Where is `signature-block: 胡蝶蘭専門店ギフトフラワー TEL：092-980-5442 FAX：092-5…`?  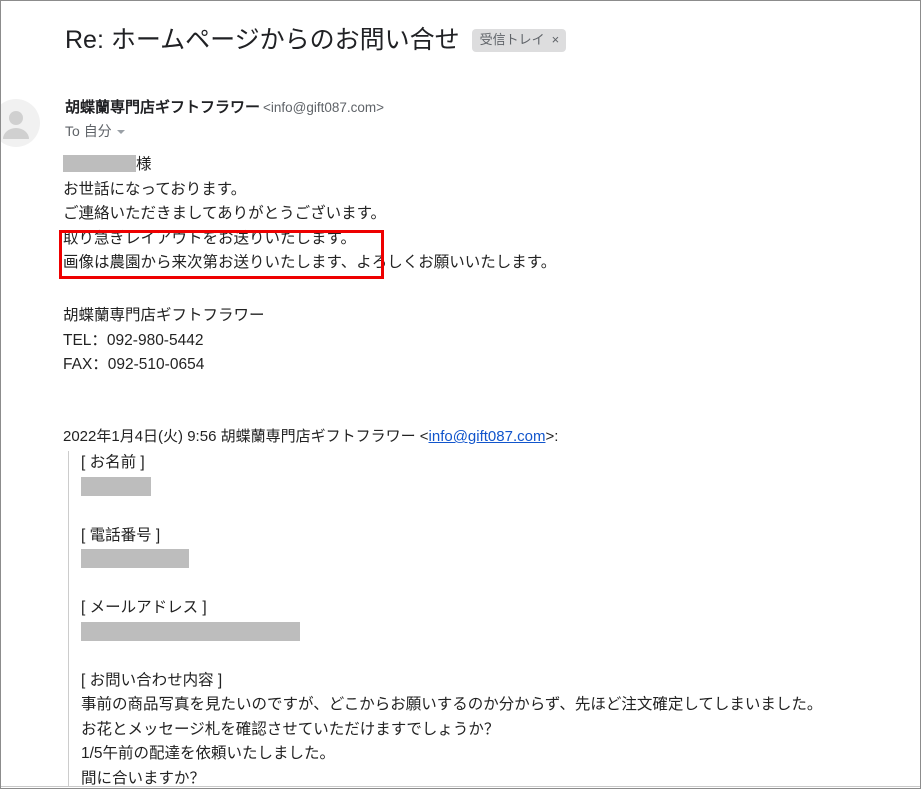
signature-block: 胡蝶蘭専門店ギフトフラワー TEL：092-980-5442 FAX：092-5… is located at coordinates (164, 341).